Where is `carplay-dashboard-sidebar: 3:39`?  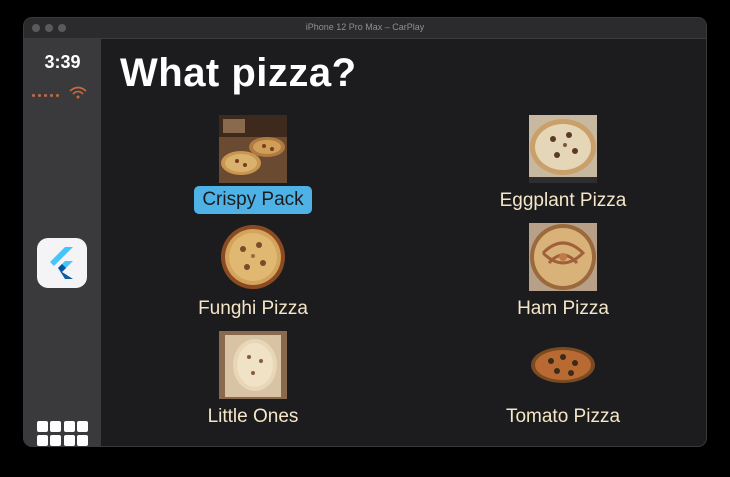
carplay-dashboard-sidebar: 3:39 is located at coordinates (62, 242).